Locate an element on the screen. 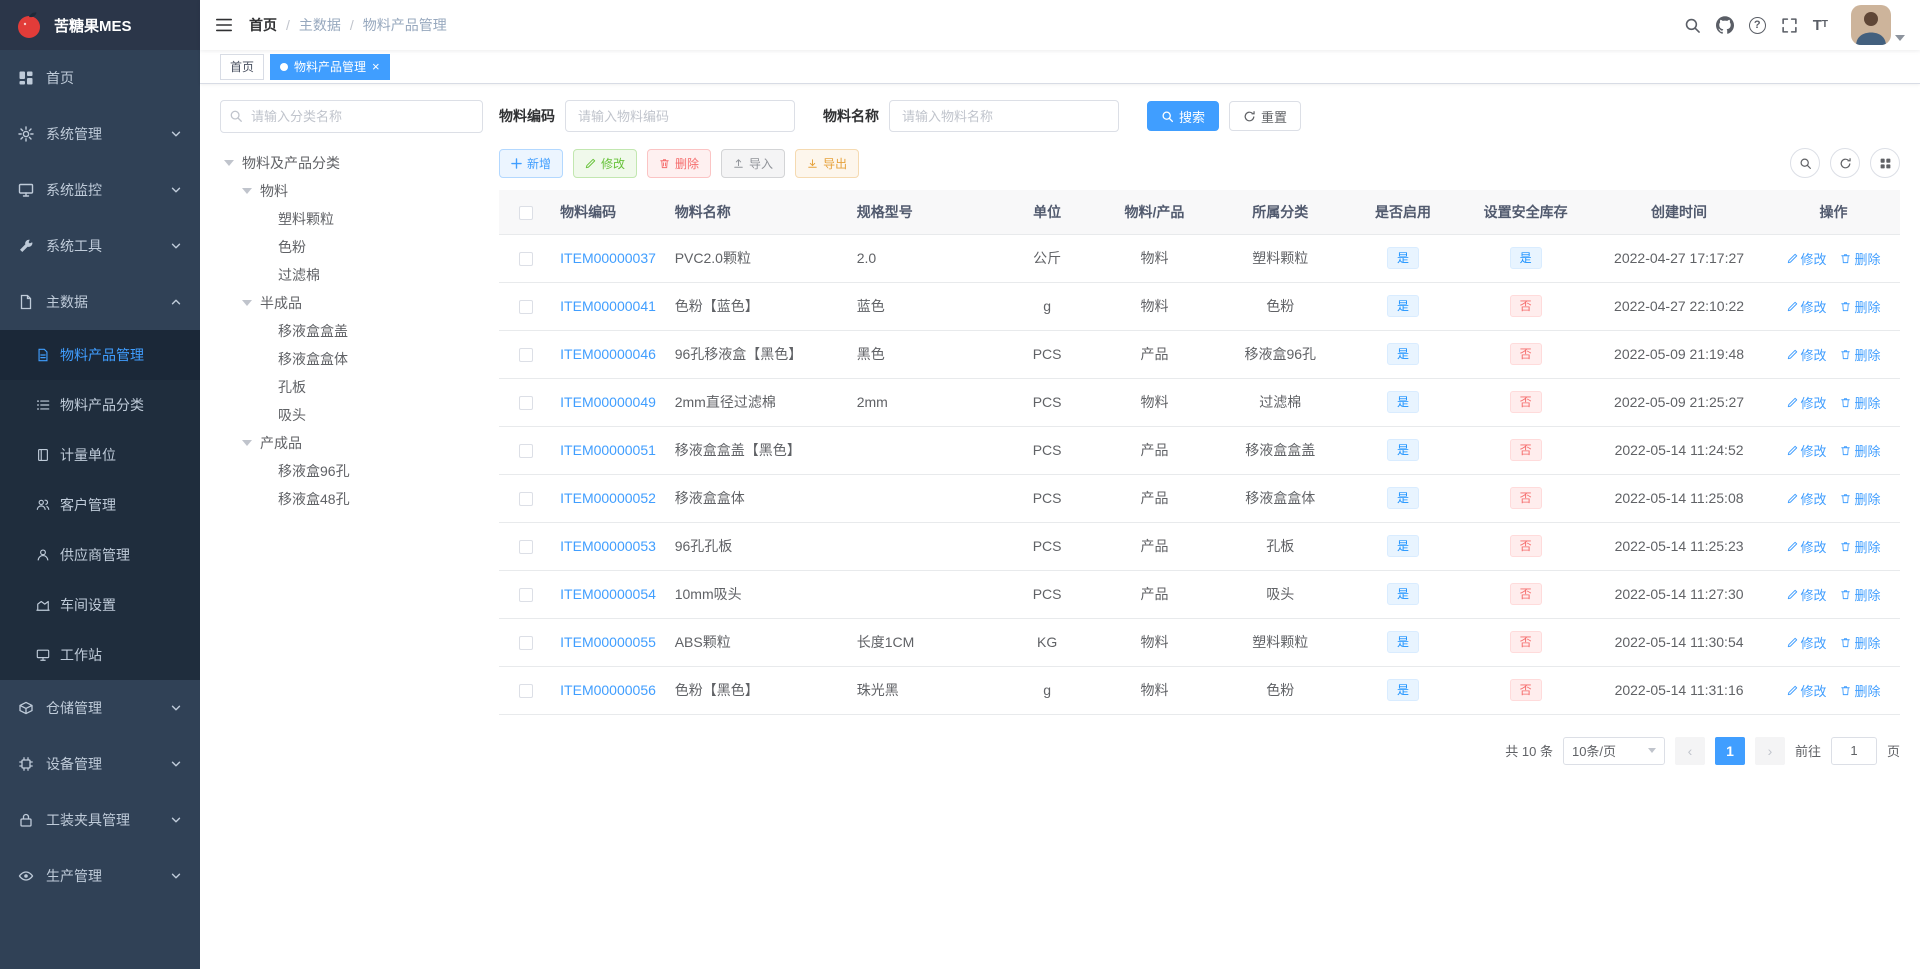  tree-node: 物料 is located at coordinates (351, 191).